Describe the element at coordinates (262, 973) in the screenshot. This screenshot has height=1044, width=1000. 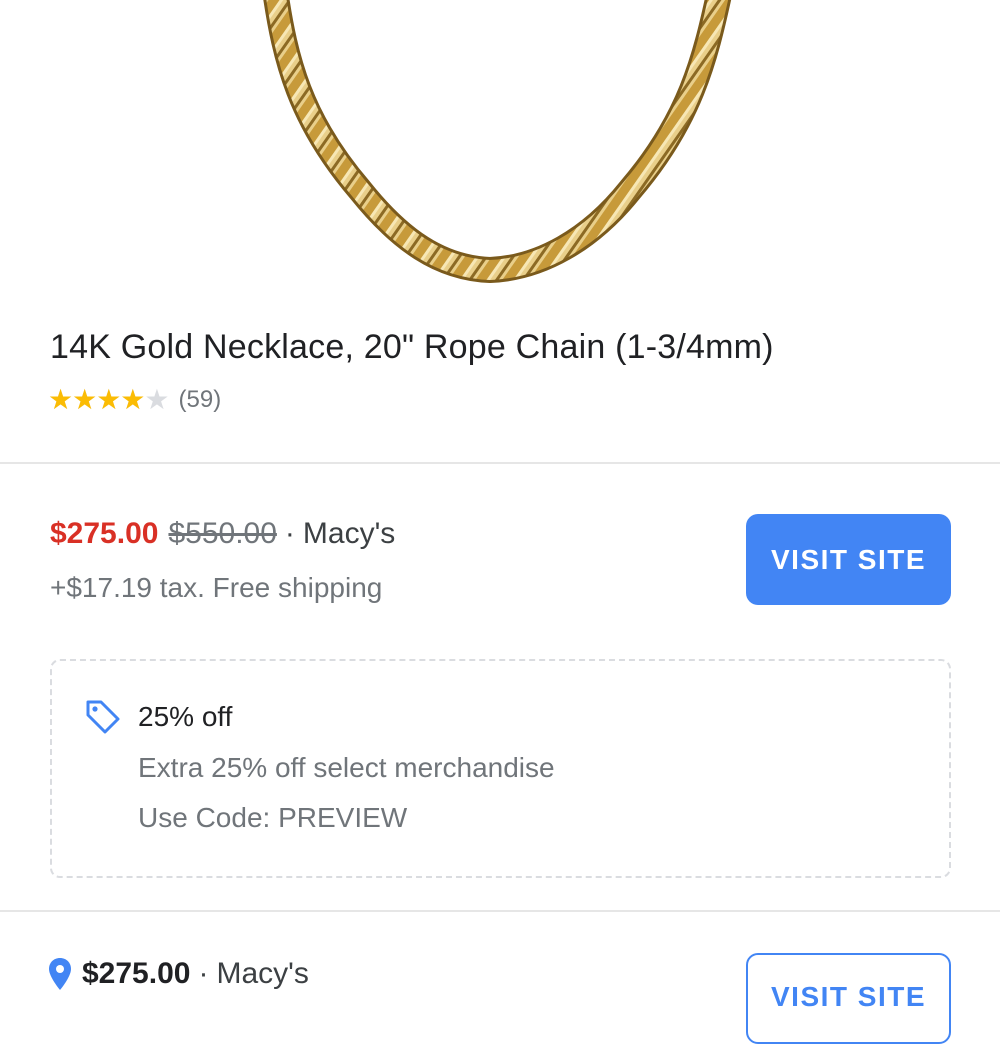
I see `store-seller-name: Macy's` at that location.